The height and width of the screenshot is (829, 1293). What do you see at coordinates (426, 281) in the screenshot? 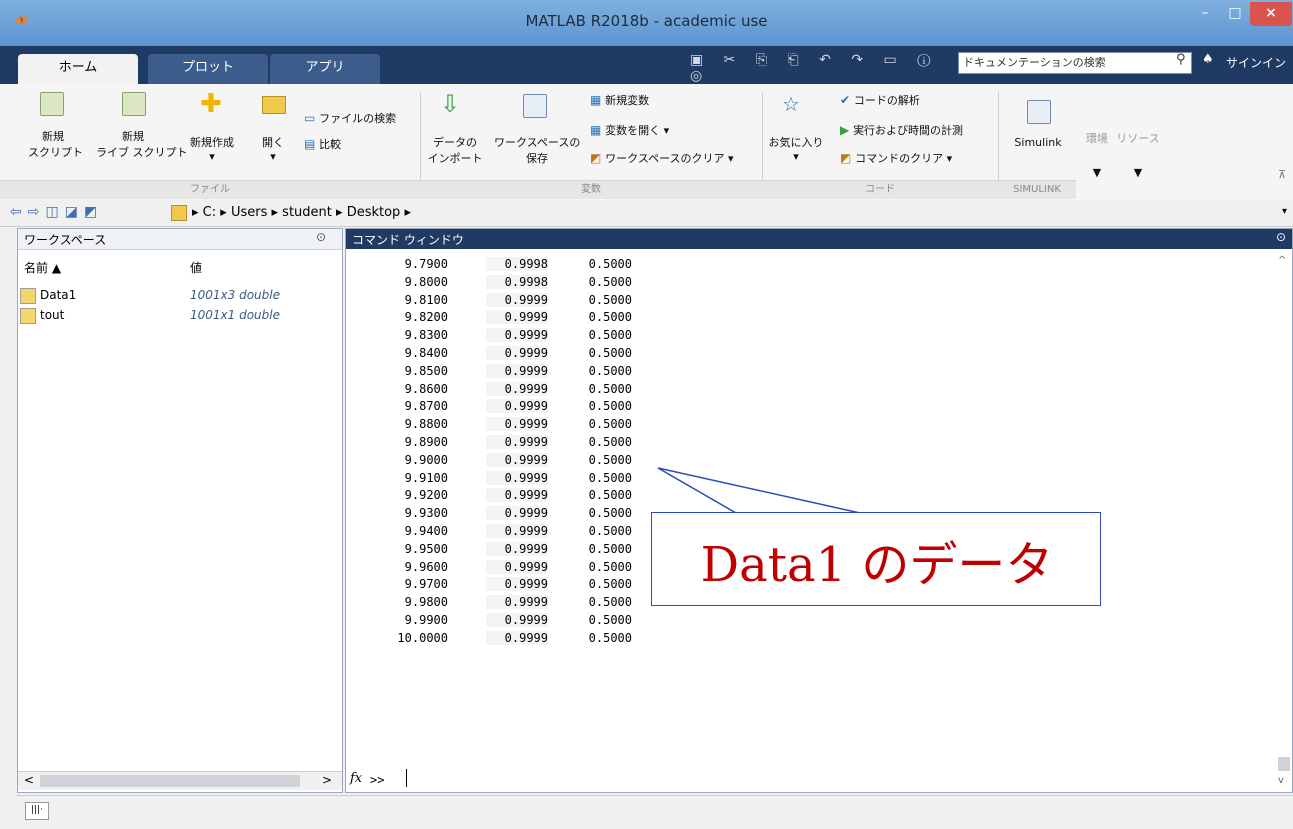
I see `output-cell: 9.8000` at bounding box center [426, 281].